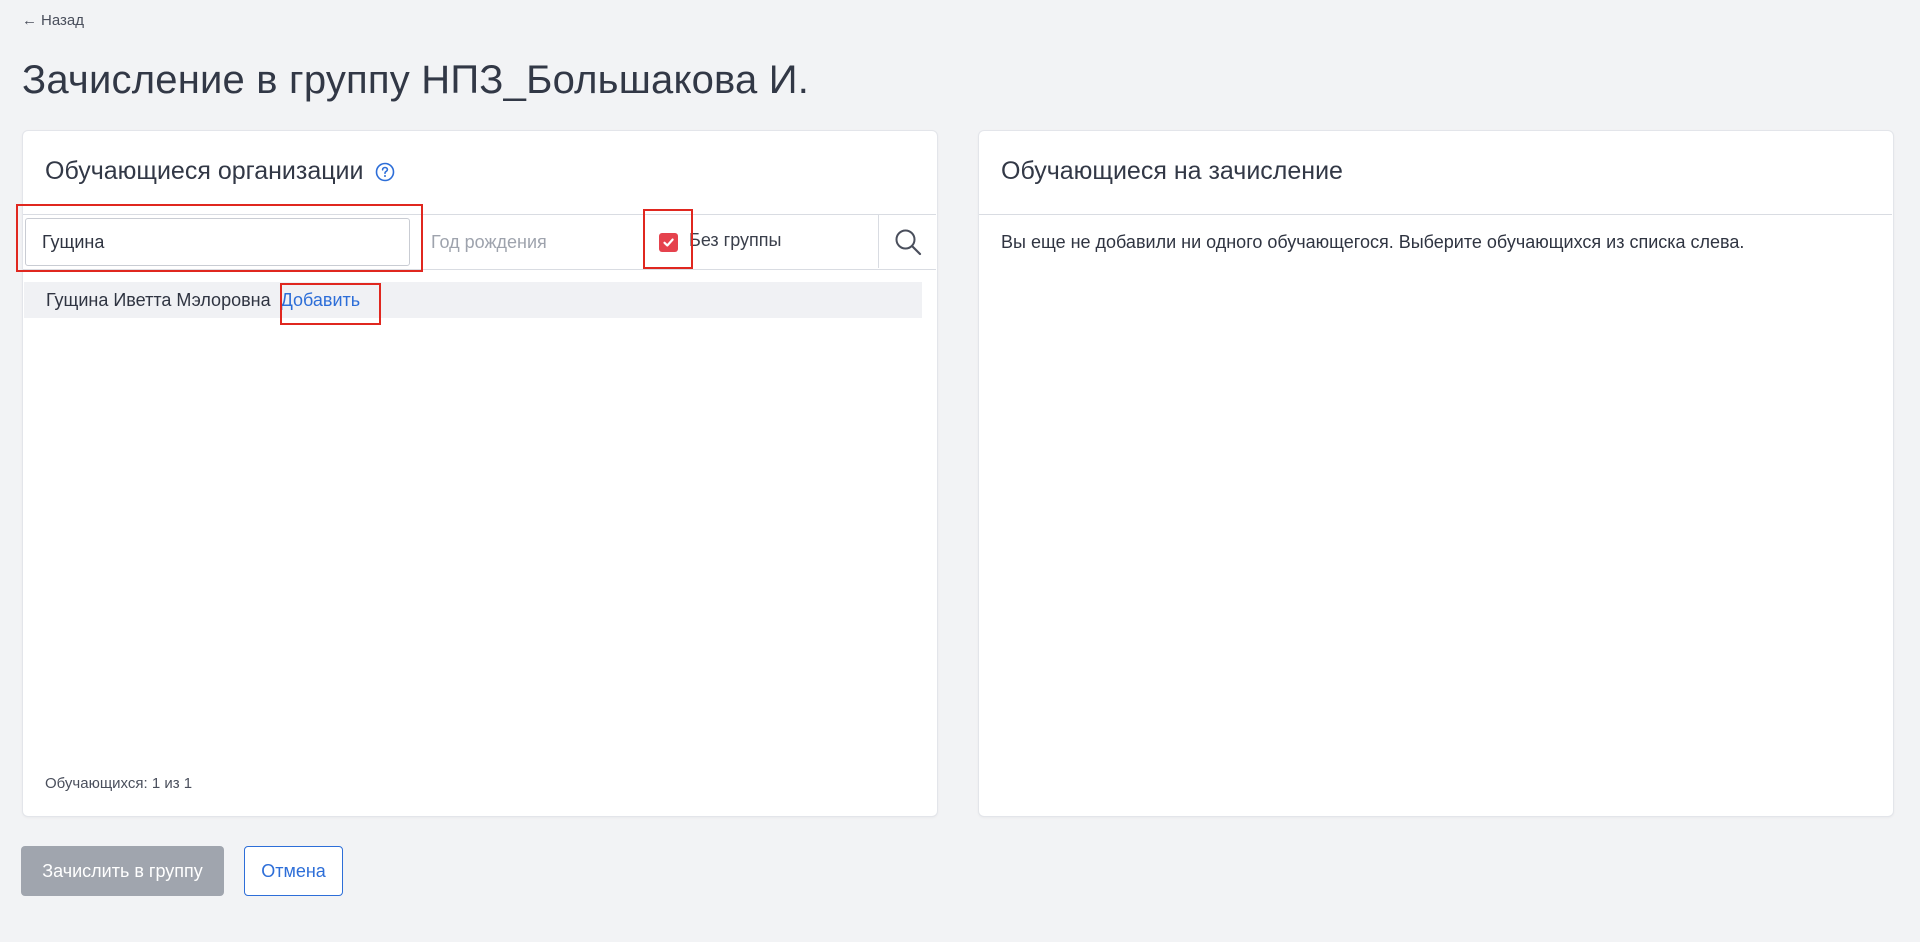 The height and width of the screenshot is (942, 1920). I want to click on search-icon, so click(908, 242).